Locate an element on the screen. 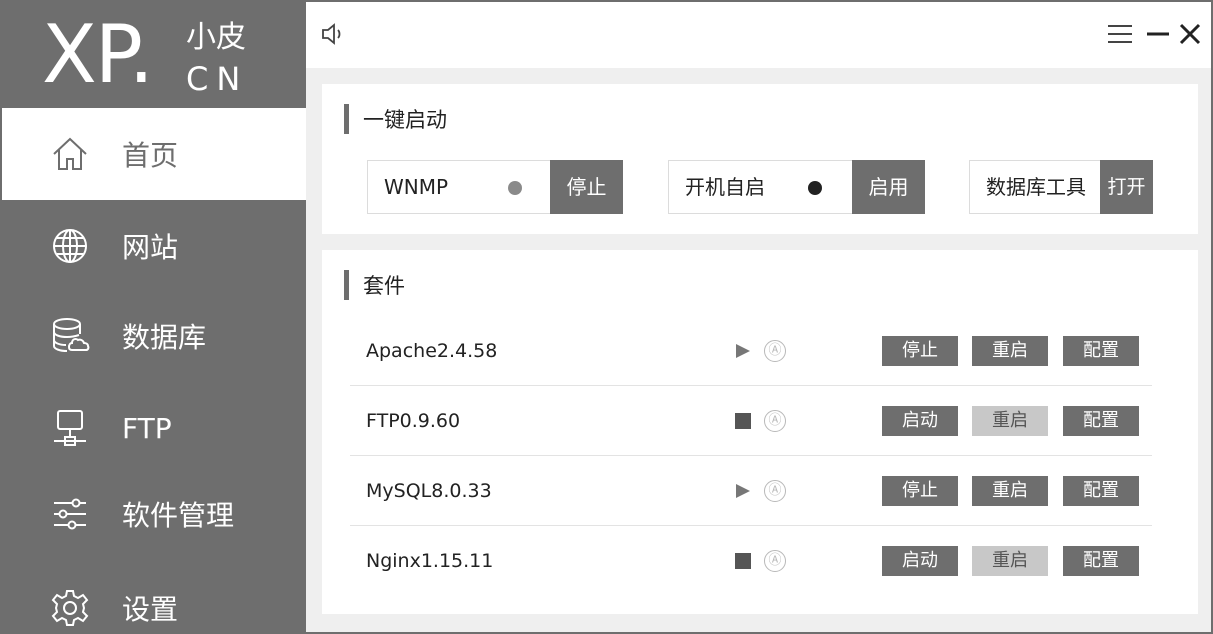  wnmp-status-dot is located at coordinates (515, 188).